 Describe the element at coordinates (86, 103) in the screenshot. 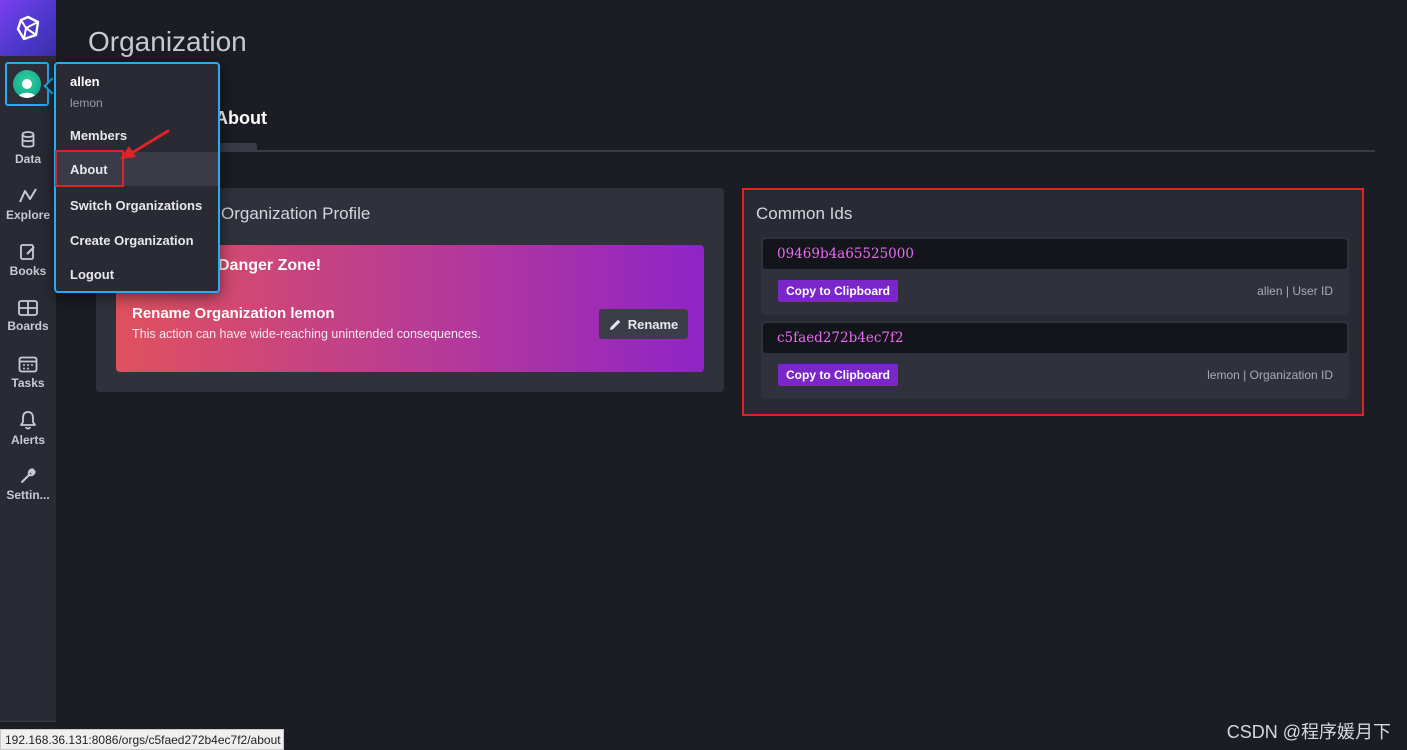

I see `menu-org-name: lemon` at that location.